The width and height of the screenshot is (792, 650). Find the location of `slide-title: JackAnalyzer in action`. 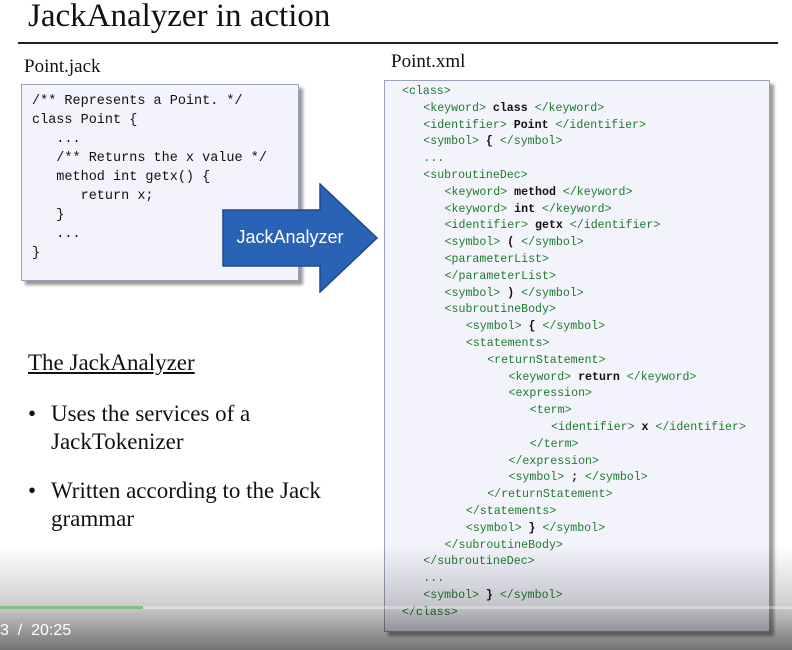

slide-title: JackAnalyzer in action is located at coordinates (179, 17).